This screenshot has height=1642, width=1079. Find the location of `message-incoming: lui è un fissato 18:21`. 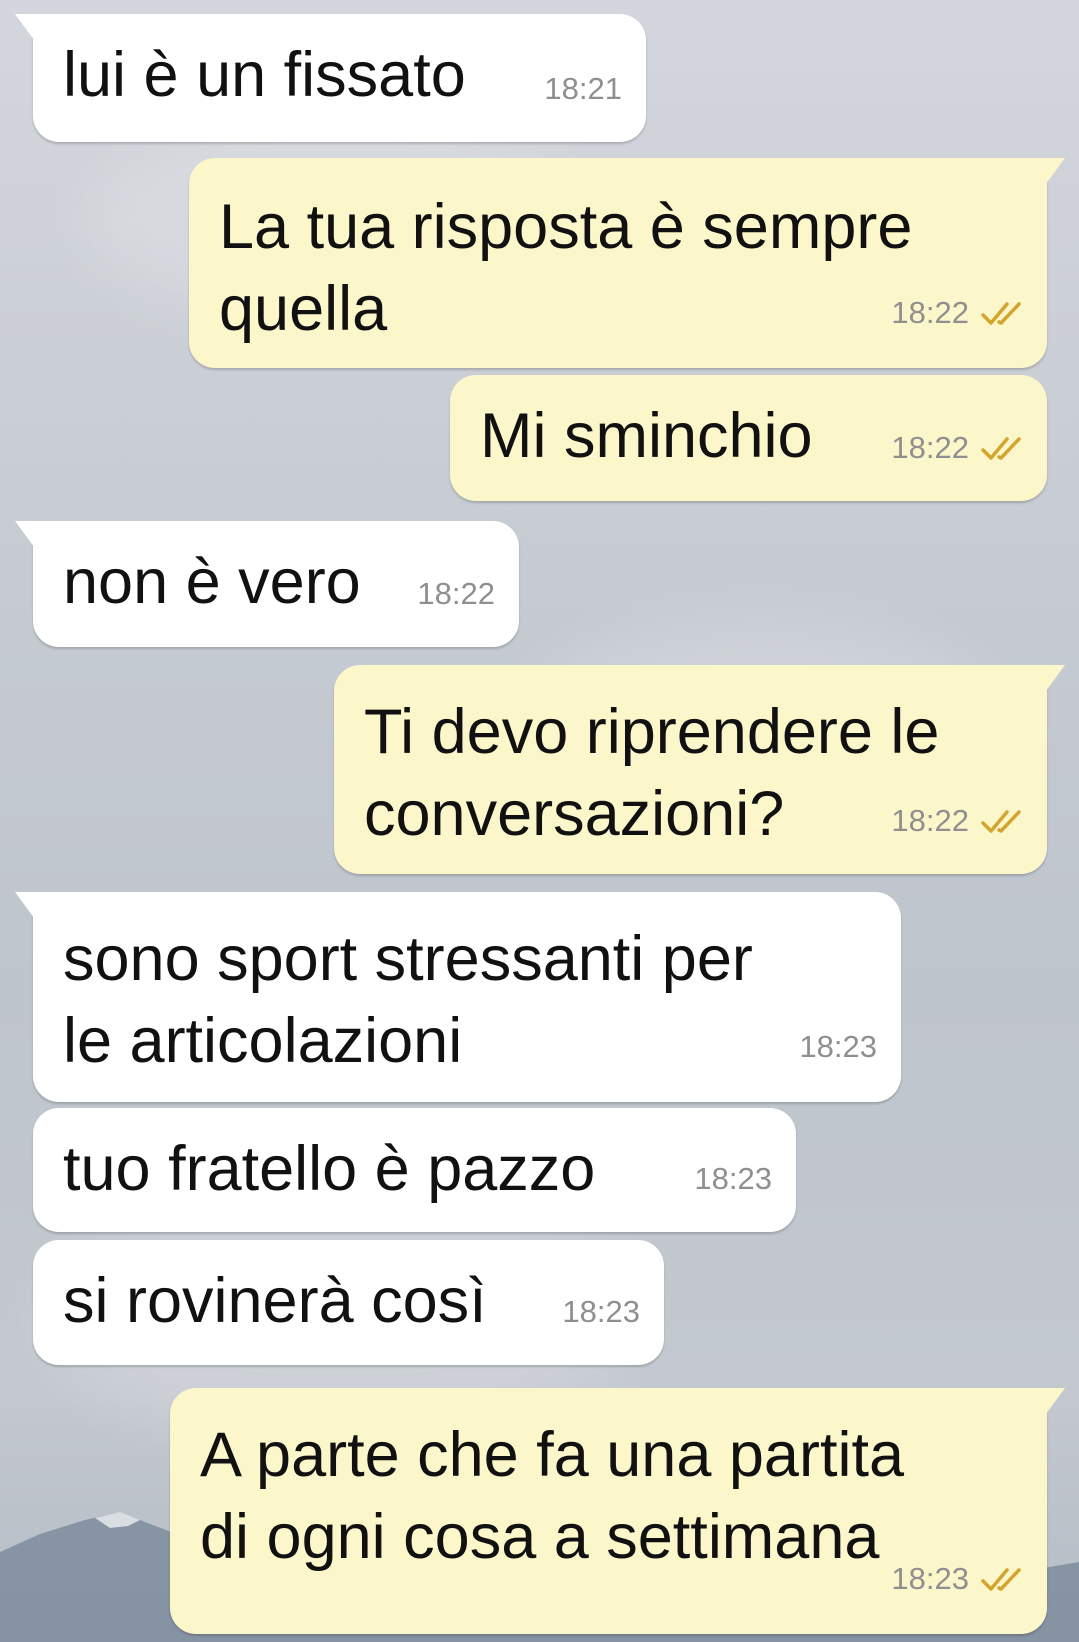

message-incoming: lui è un fissato 18:21 is located at coordinates (330, 78).